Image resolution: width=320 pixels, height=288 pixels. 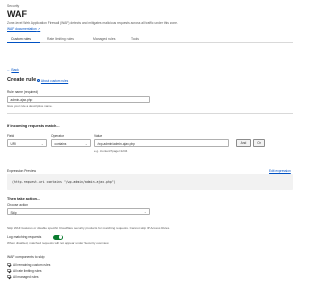 I want to click on external-link-icon: ↗, so click(x=39, y=29).